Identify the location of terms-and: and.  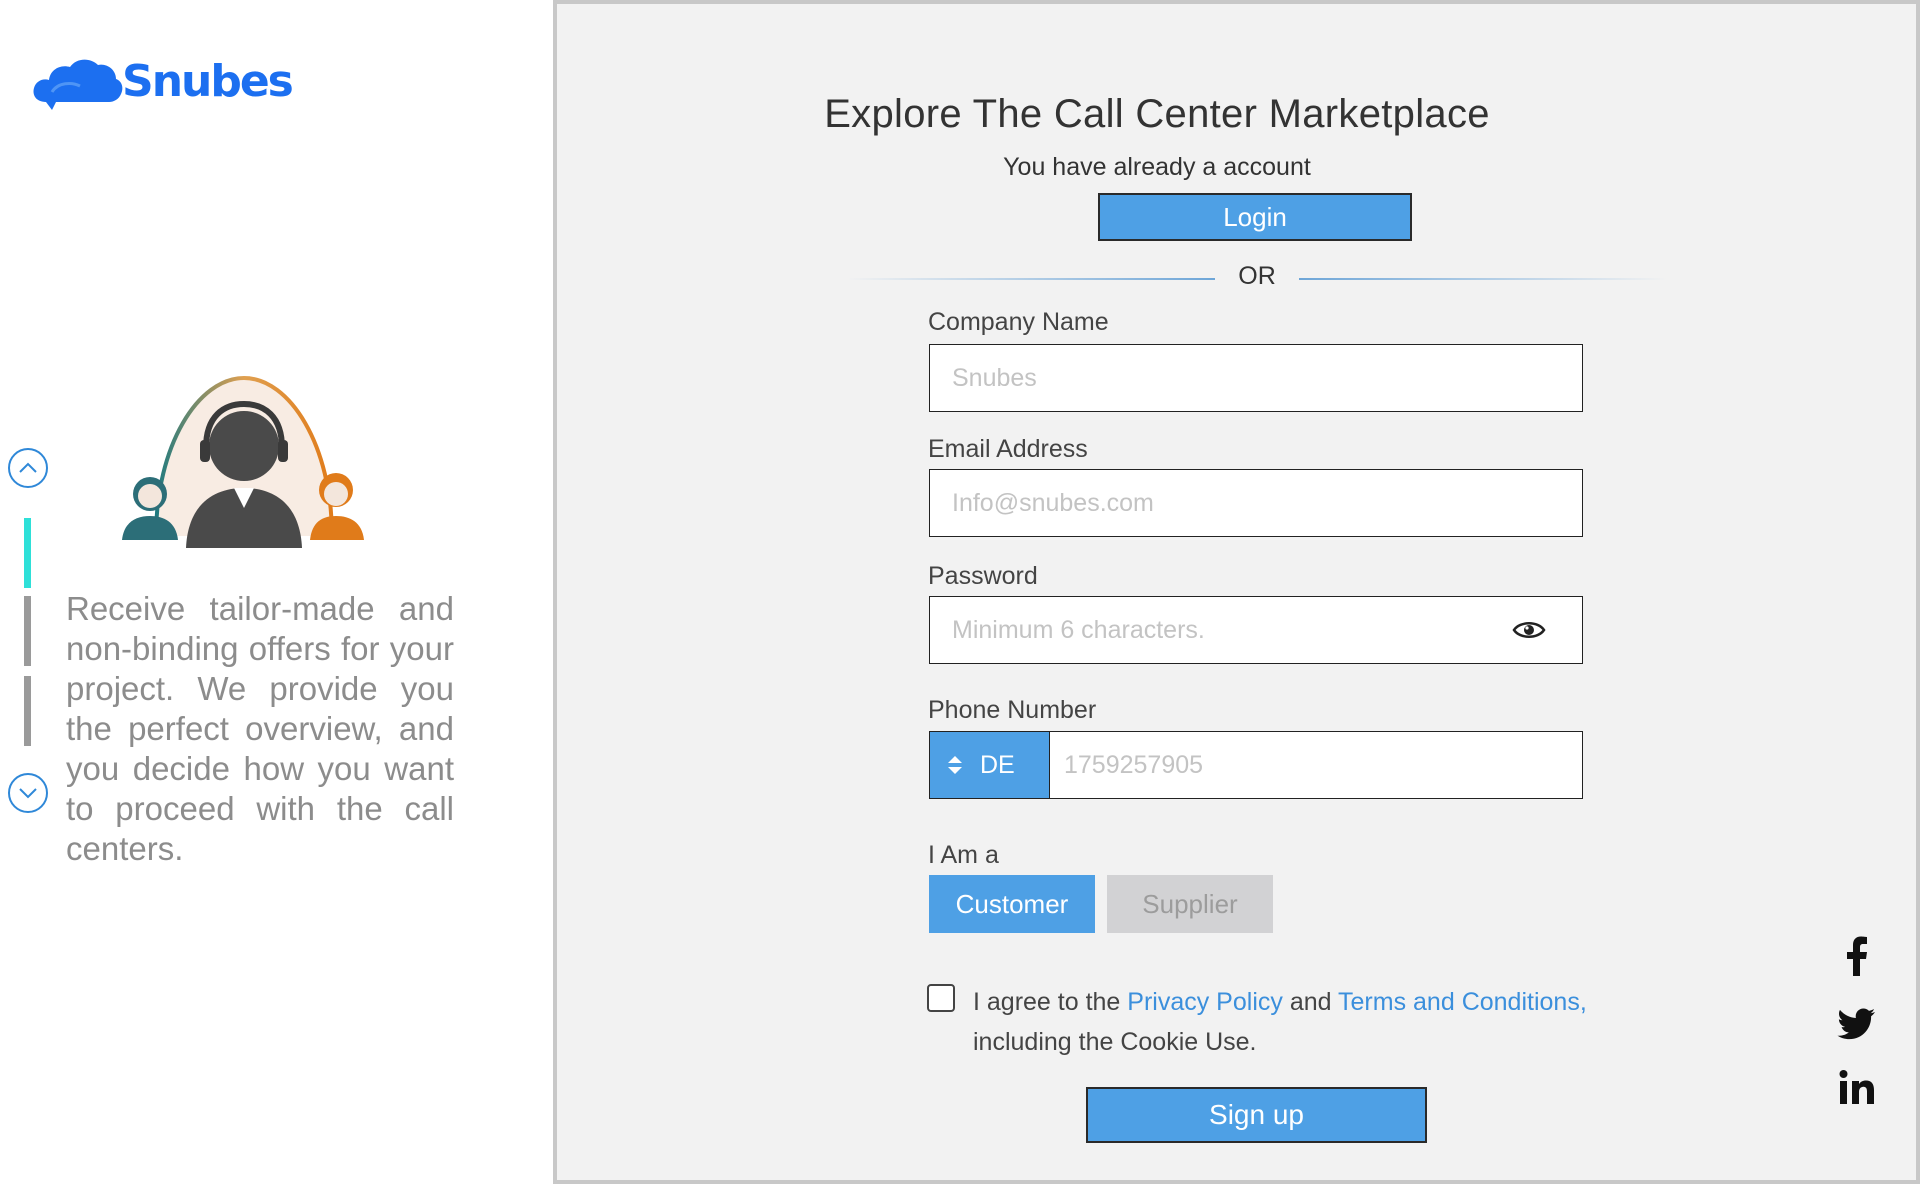
(1310, 1002).